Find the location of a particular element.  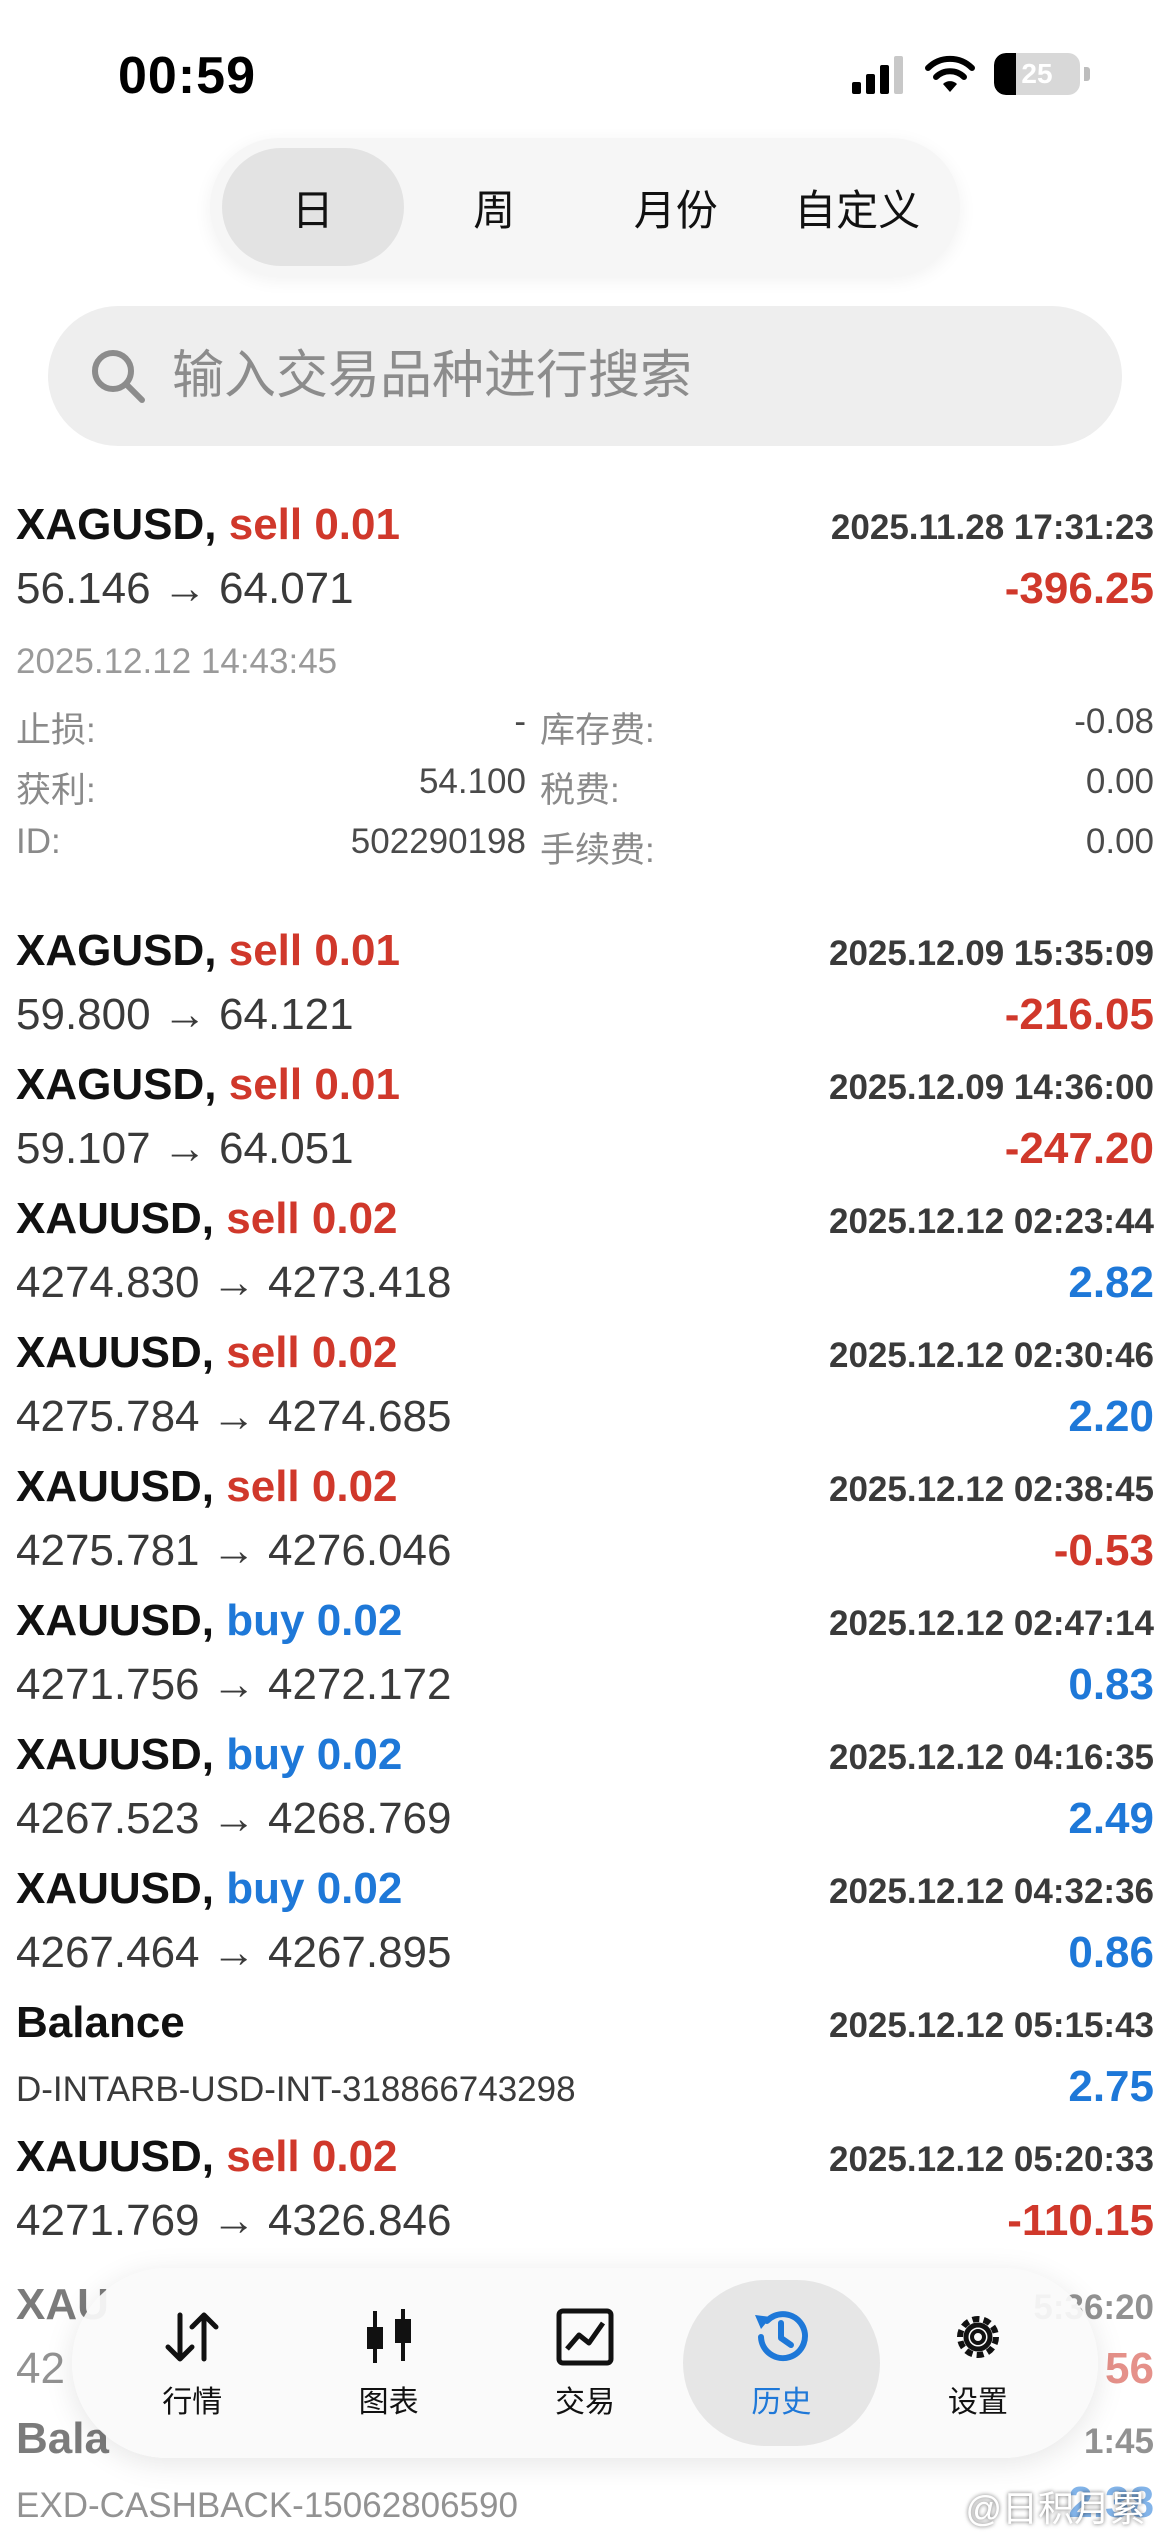

trade-time: 2025.12.12 04:32:36 is located at coordinates (991, 1891).